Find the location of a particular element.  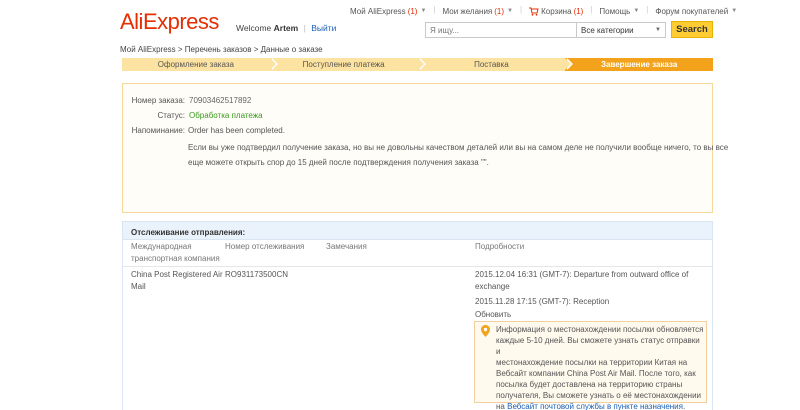

step-label: Поступление платежа is located at coordinates (343, 64).